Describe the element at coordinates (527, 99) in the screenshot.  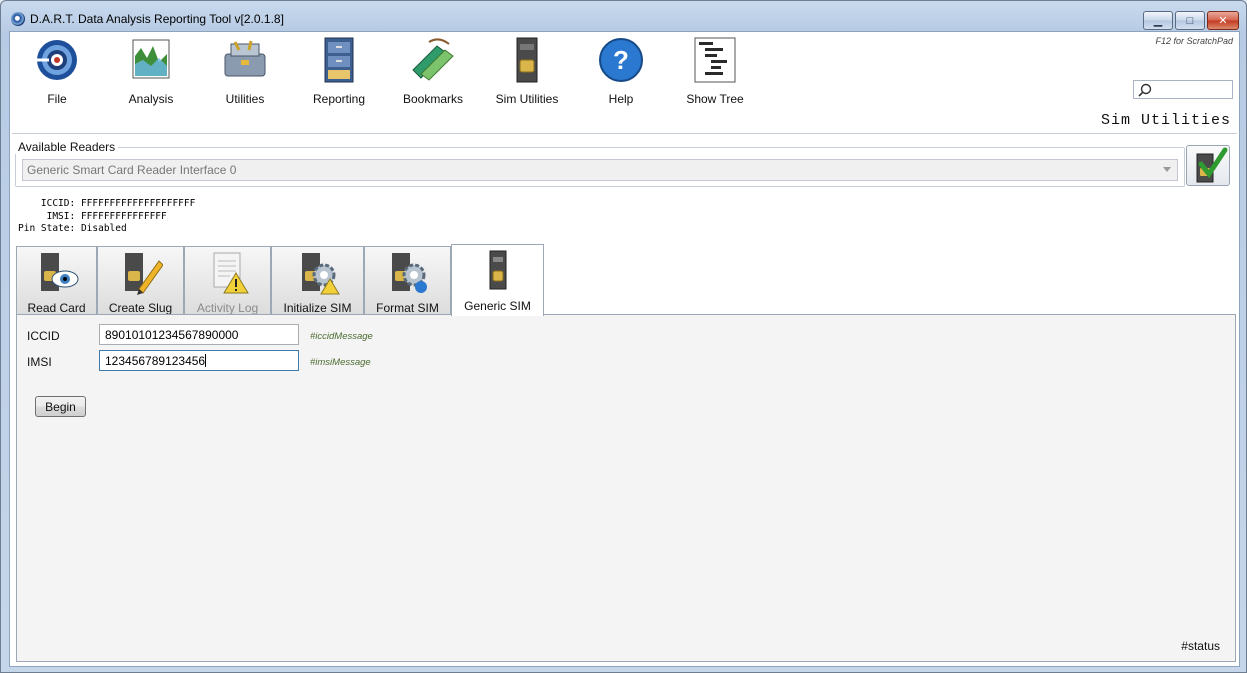
I see `toolbar-sim-utilities-label: Sim Utilities` at that location.